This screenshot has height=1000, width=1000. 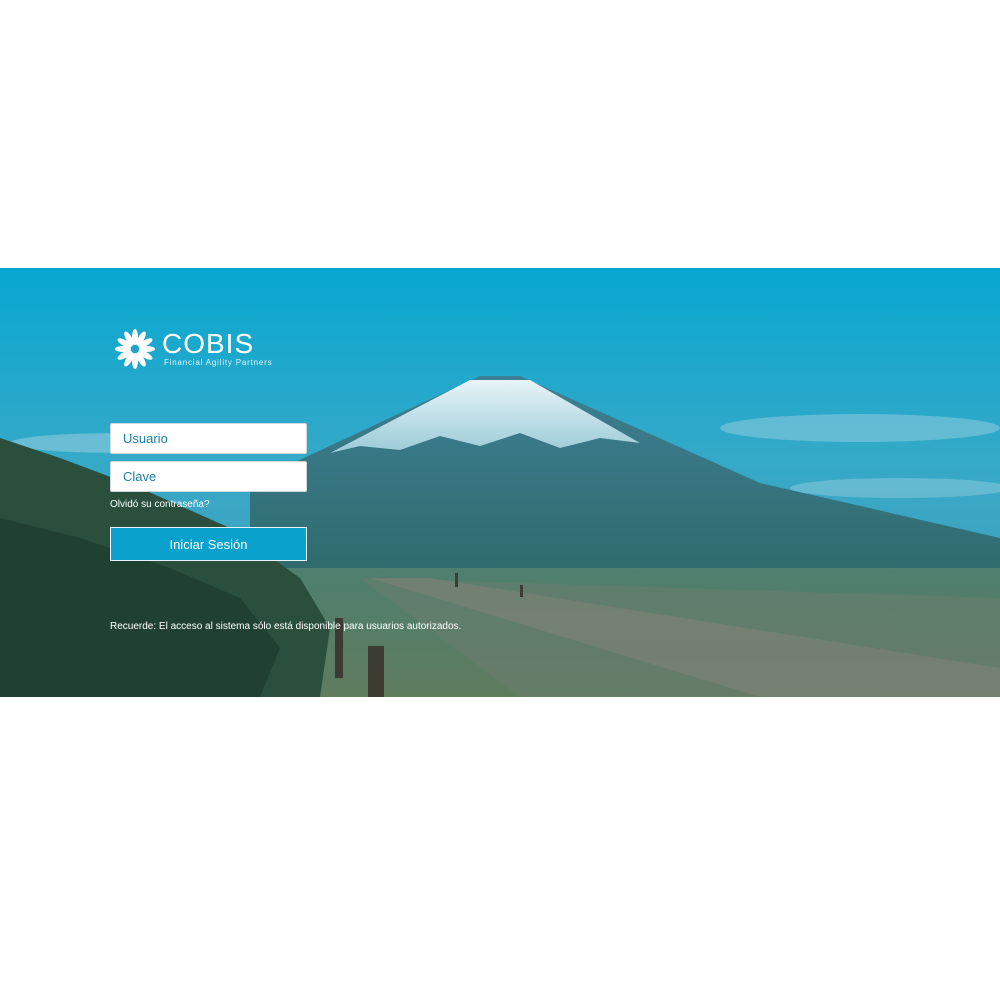 I want to click on cobis-logo: COBIS Financial Agility Partners, so click(x=194, y=350).